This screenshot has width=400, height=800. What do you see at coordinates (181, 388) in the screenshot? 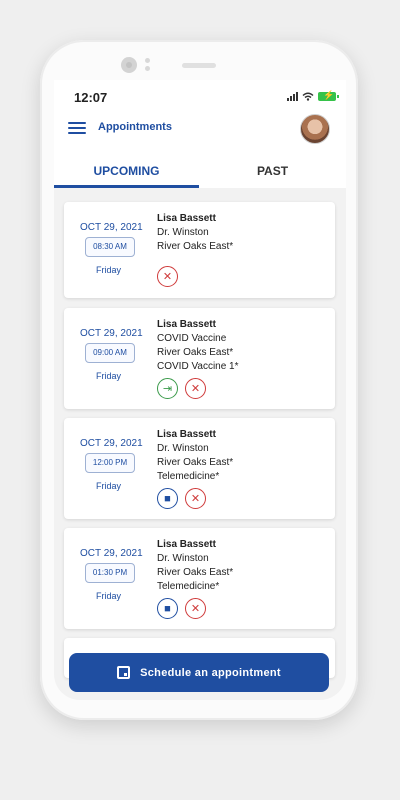
I see `appointment-actions: ⇥ ✕` at bounding box center [181, 388].